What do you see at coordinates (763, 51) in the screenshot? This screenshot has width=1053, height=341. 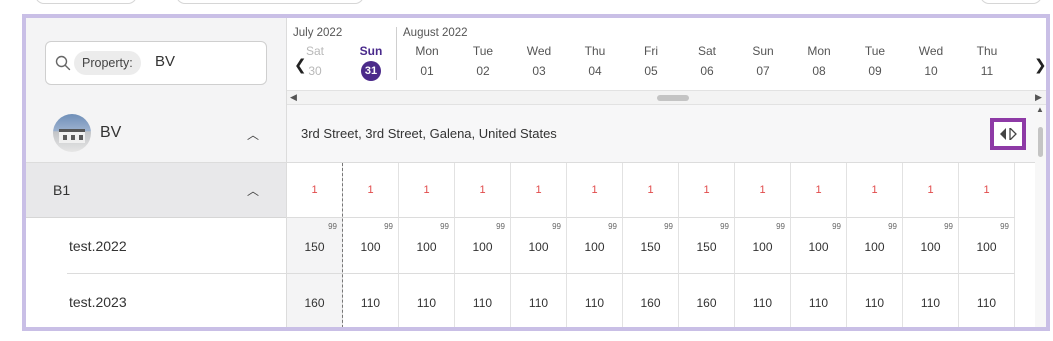 I see `day-of-week: Sun` at bounding box center [763, 51].